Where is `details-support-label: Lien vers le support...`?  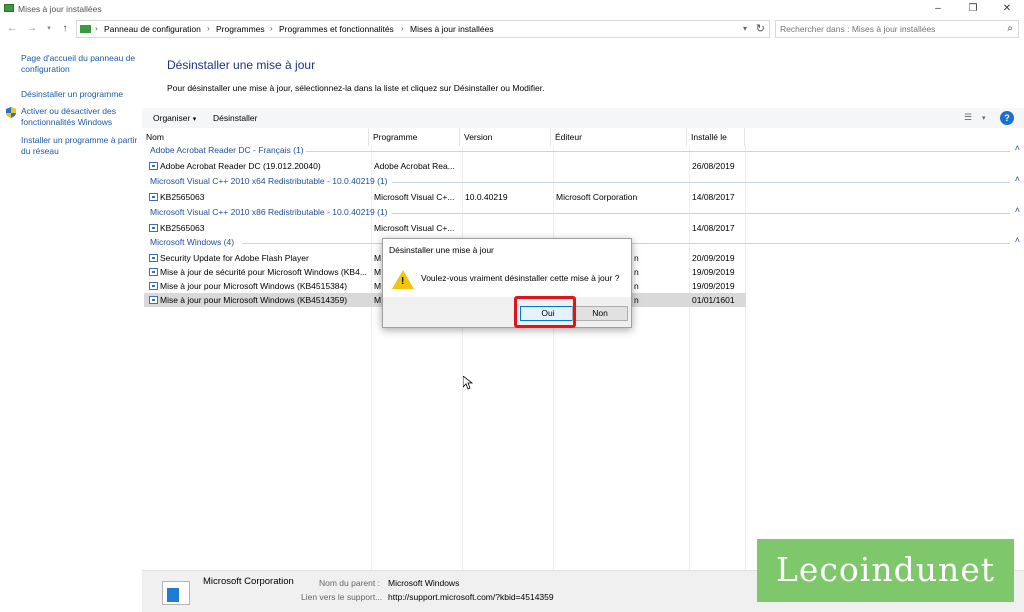 details-support-label: Lien vers le support... is located at coordinates (342, 597).